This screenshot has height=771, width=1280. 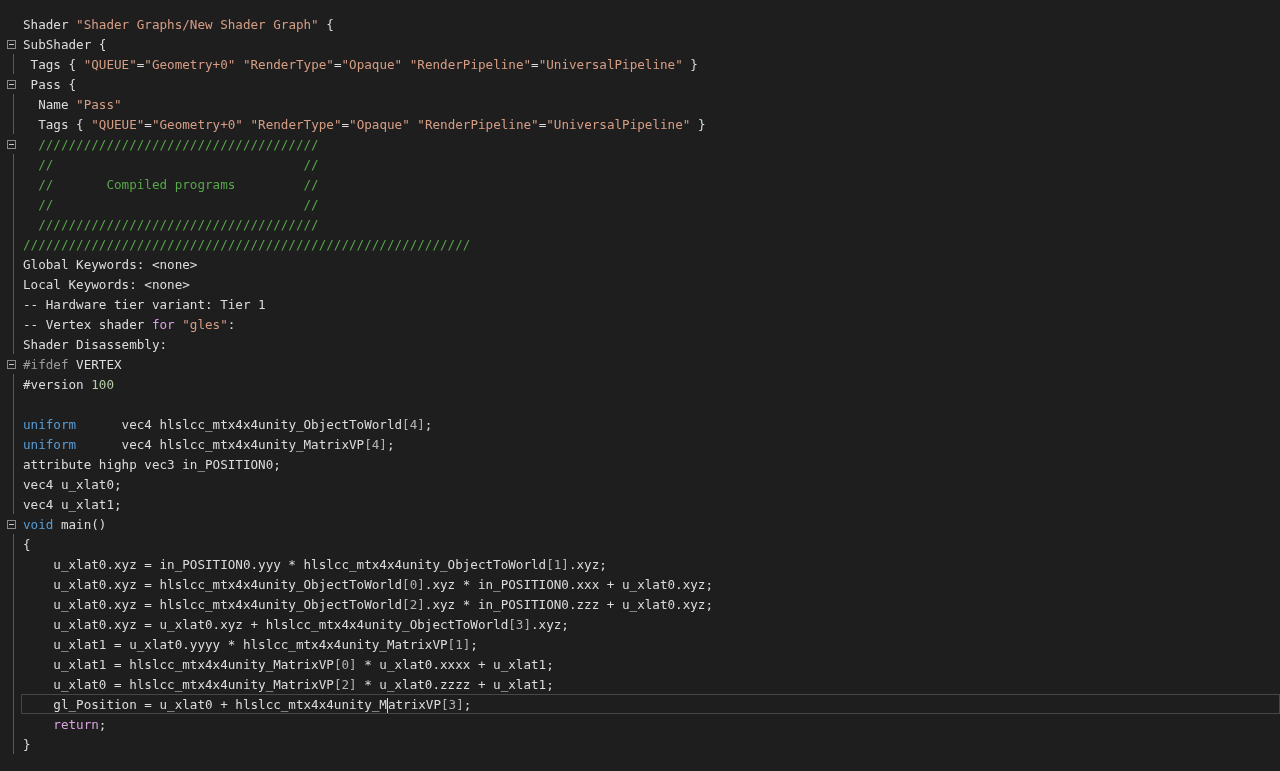 What do you see at coordinates (72, 485) in the screenshot?
I see `code-line: vec4 u_xlat0;` at bounding box center [72, 485].